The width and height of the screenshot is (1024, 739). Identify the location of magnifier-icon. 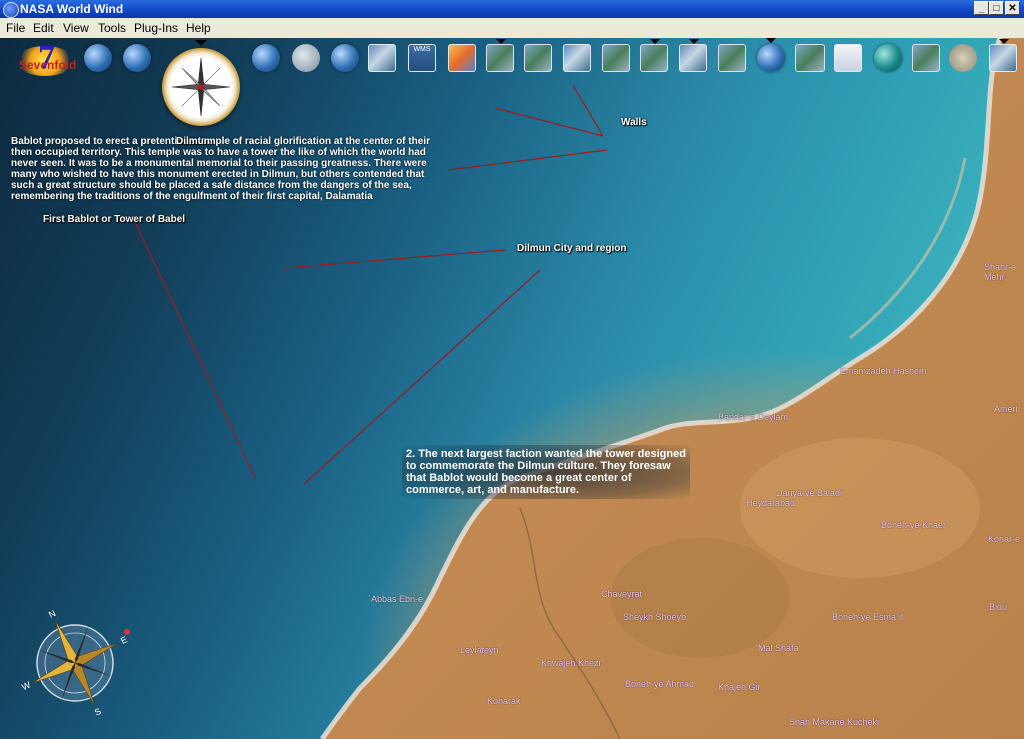
(306, 58).